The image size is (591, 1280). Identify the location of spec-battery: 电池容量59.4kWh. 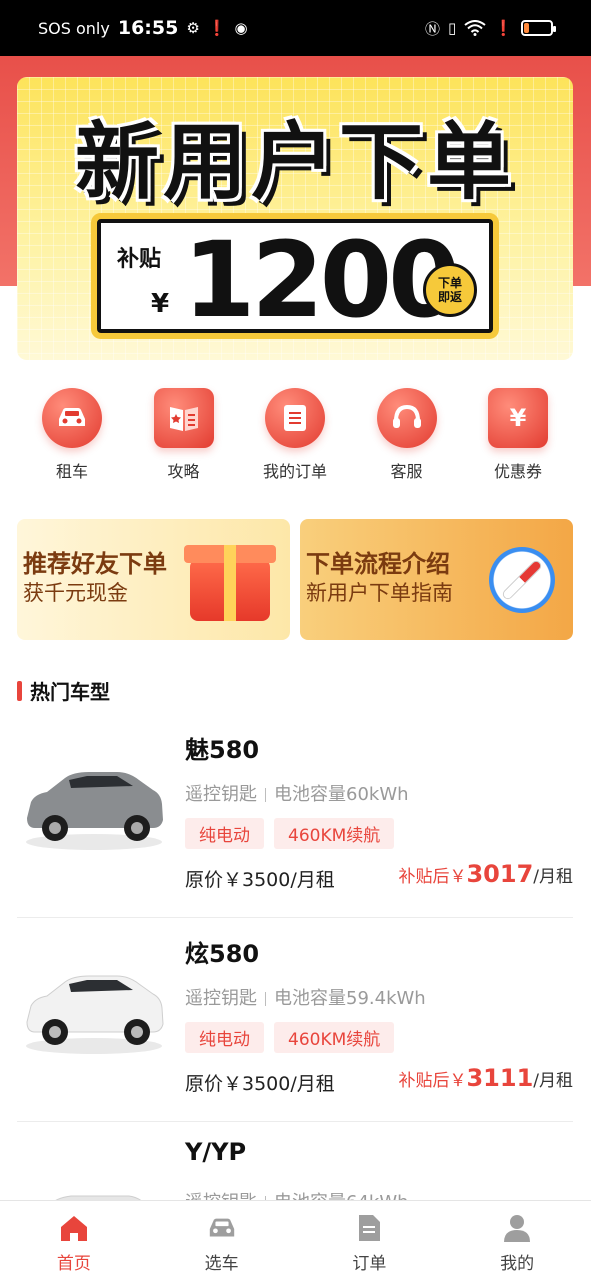
(350, 998).